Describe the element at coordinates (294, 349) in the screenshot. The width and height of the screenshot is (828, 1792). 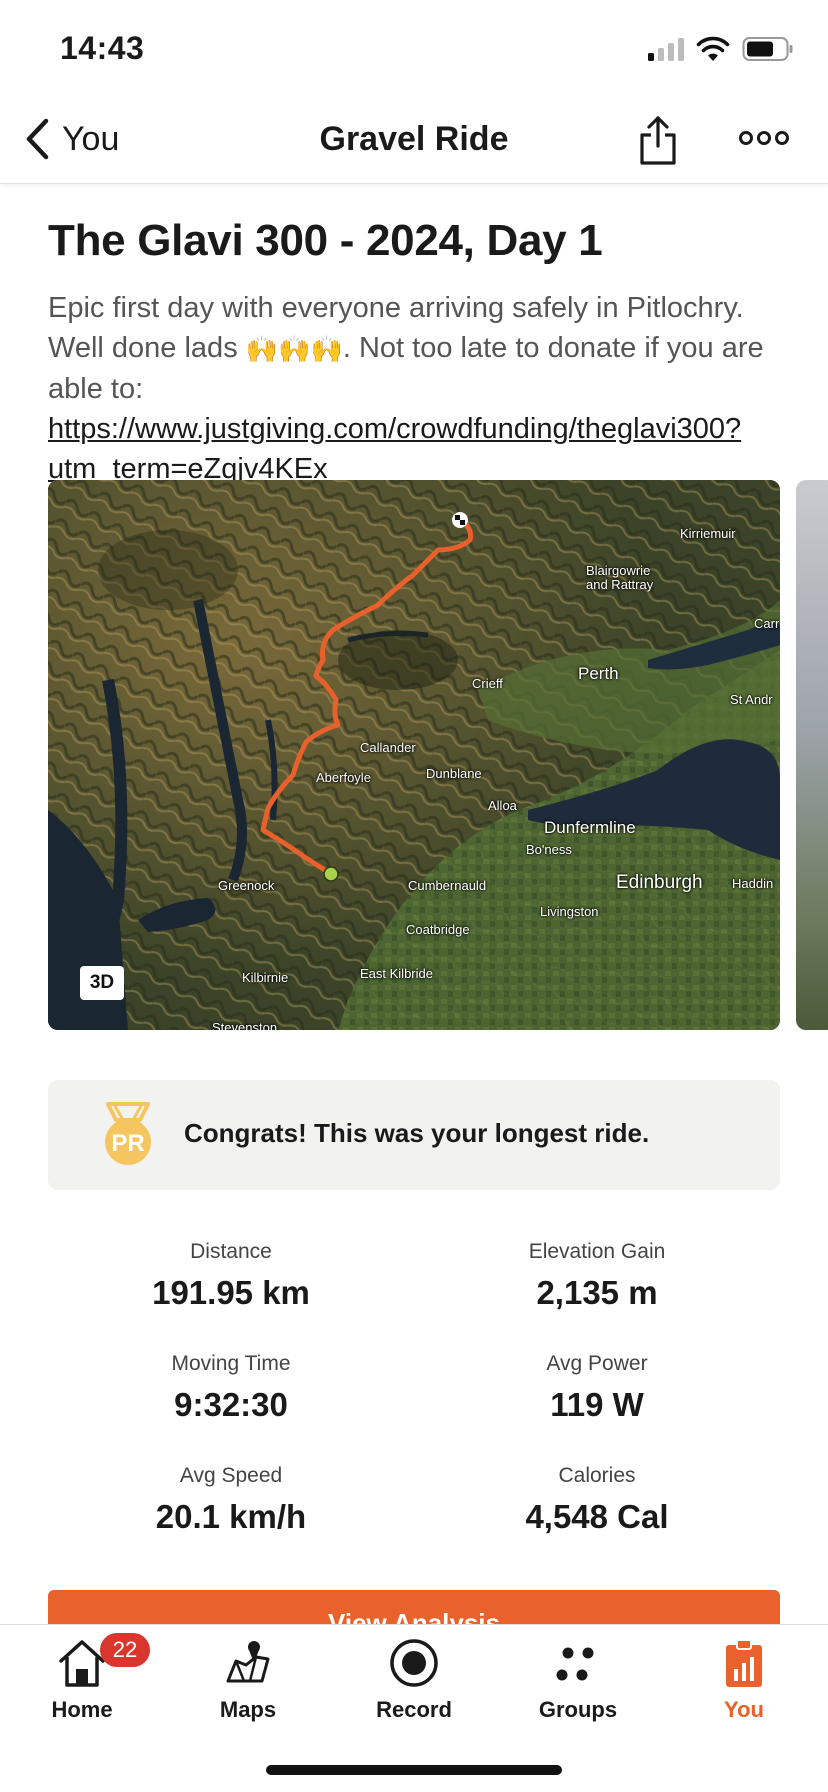
I see `raised-hands-emoji: 🙌🙌🙌` at that location.